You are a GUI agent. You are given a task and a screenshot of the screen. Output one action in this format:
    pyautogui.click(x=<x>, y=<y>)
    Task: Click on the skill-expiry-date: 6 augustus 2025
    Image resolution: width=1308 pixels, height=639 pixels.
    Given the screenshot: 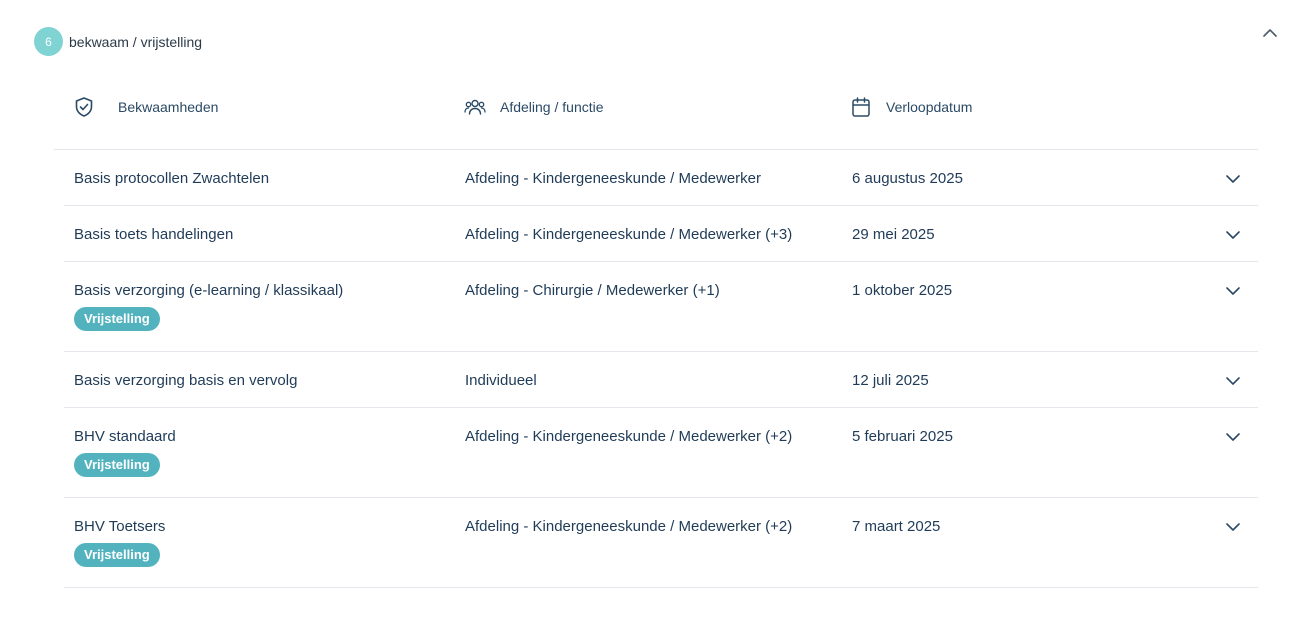 What is the action you would take?
    pyautogui.click(x=907, y=178)
    